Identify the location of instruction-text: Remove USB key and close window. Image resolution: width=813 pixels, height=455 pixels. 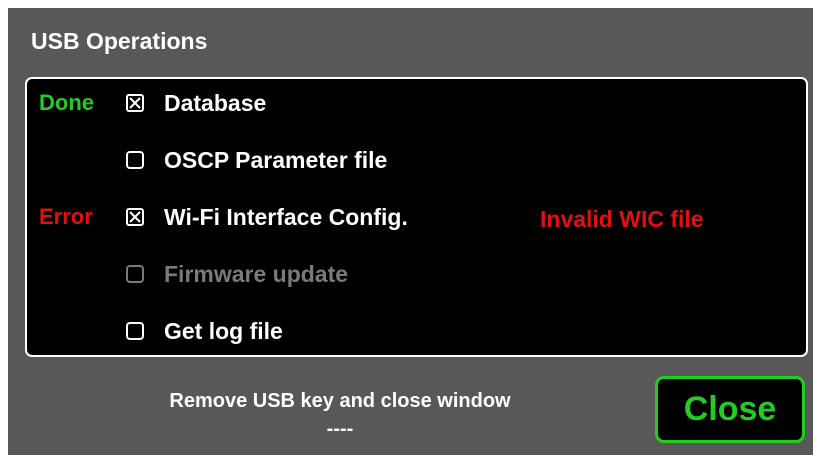
(340, 401).